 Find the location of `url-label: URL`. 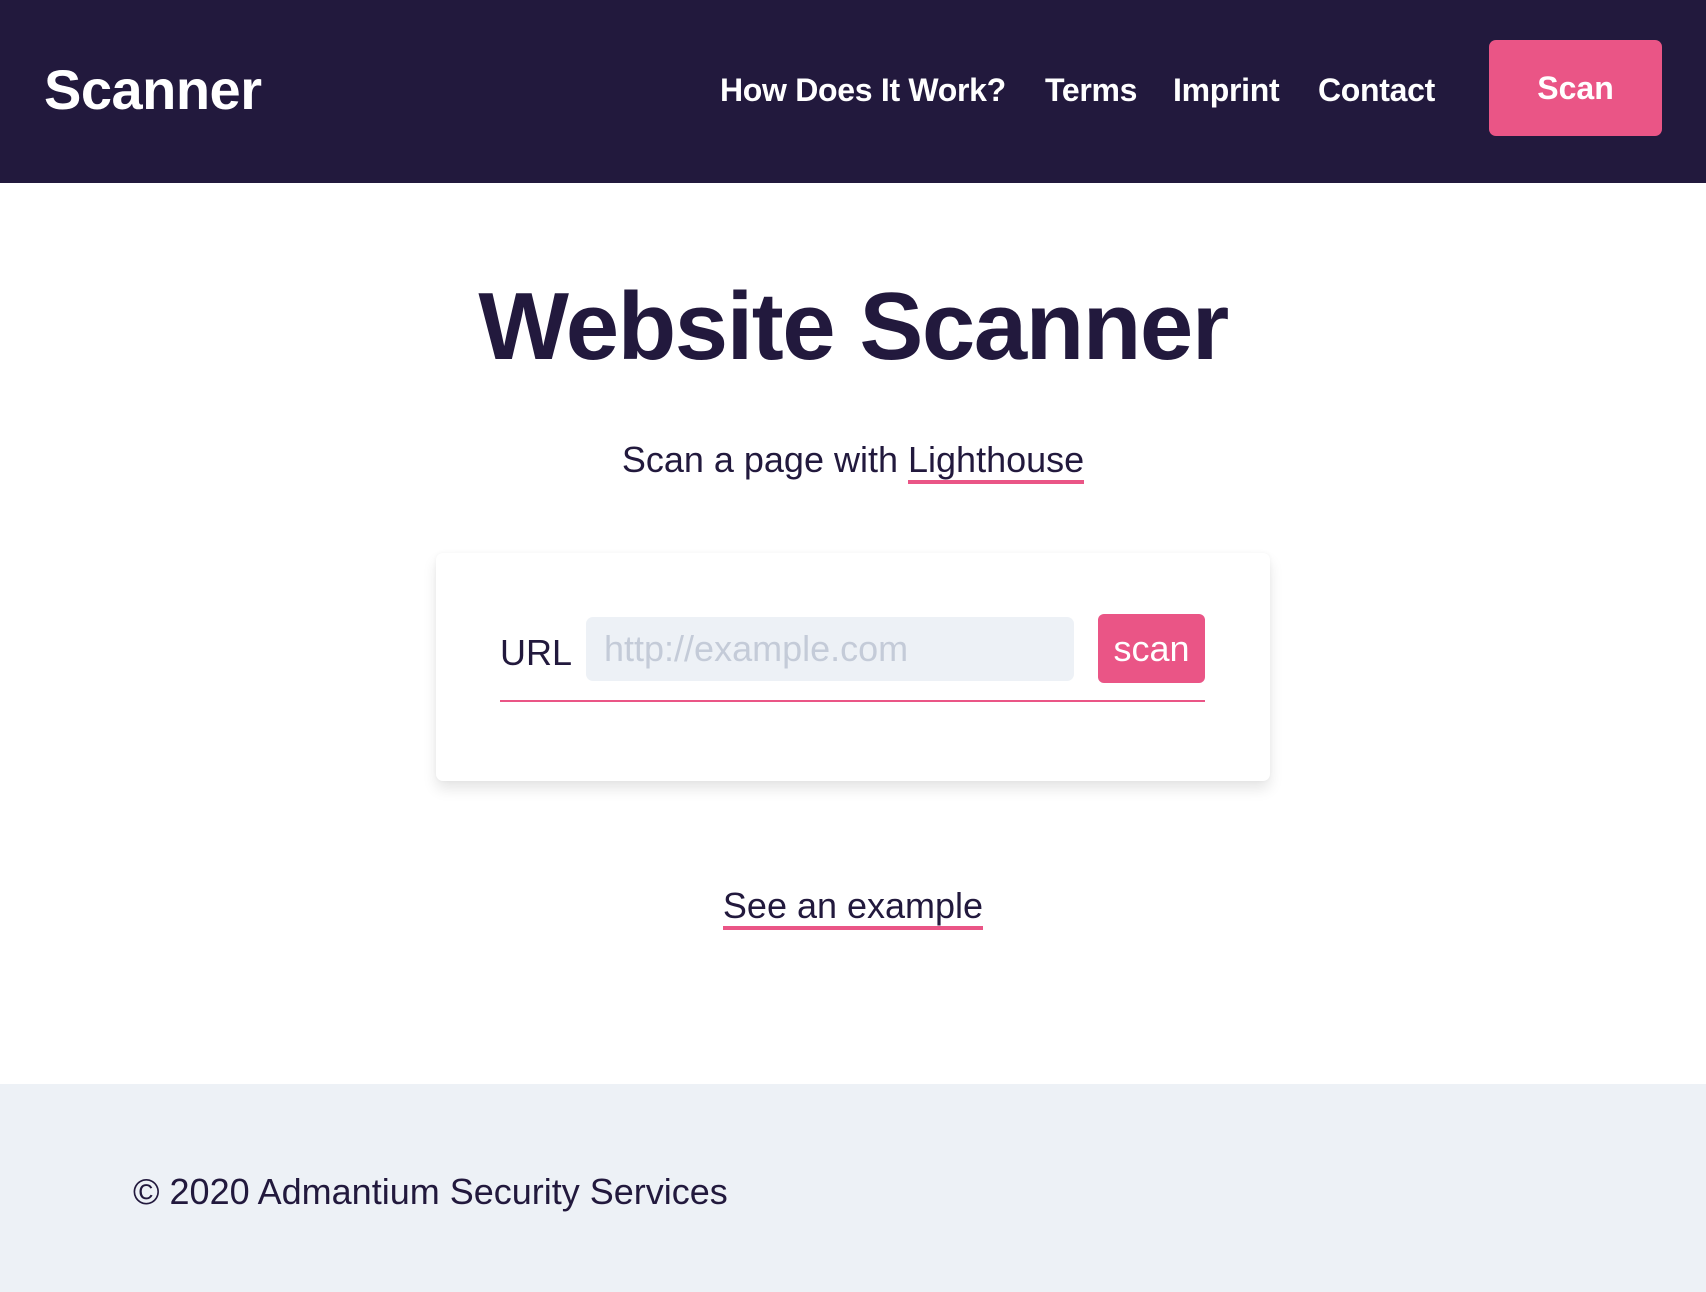

url-label: URL is located at coordinates (536, 652).